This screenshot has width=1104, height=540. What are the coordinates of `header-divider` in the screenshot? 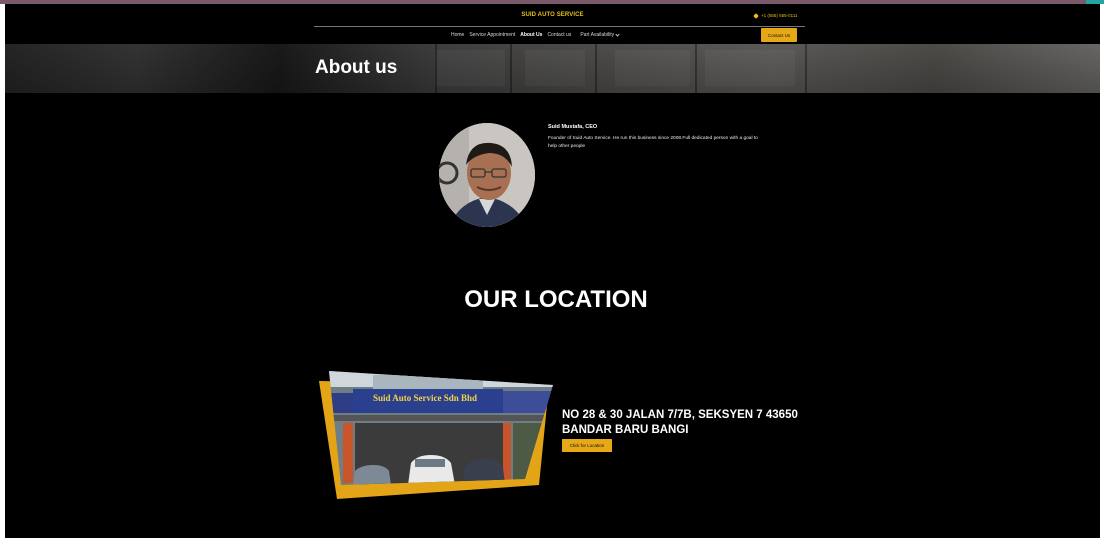 It's located at (559, 26).